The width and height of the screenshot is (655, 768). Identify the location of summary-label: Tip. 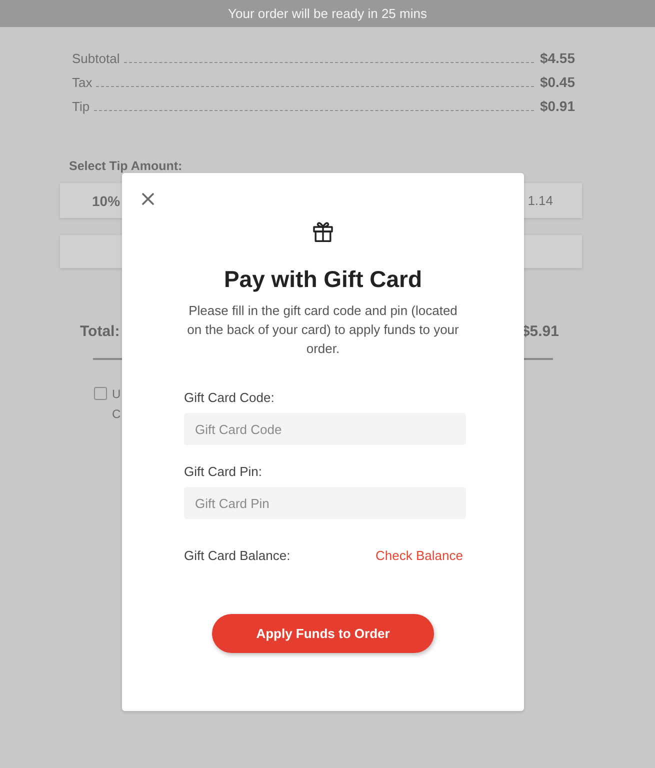
(81, 107).